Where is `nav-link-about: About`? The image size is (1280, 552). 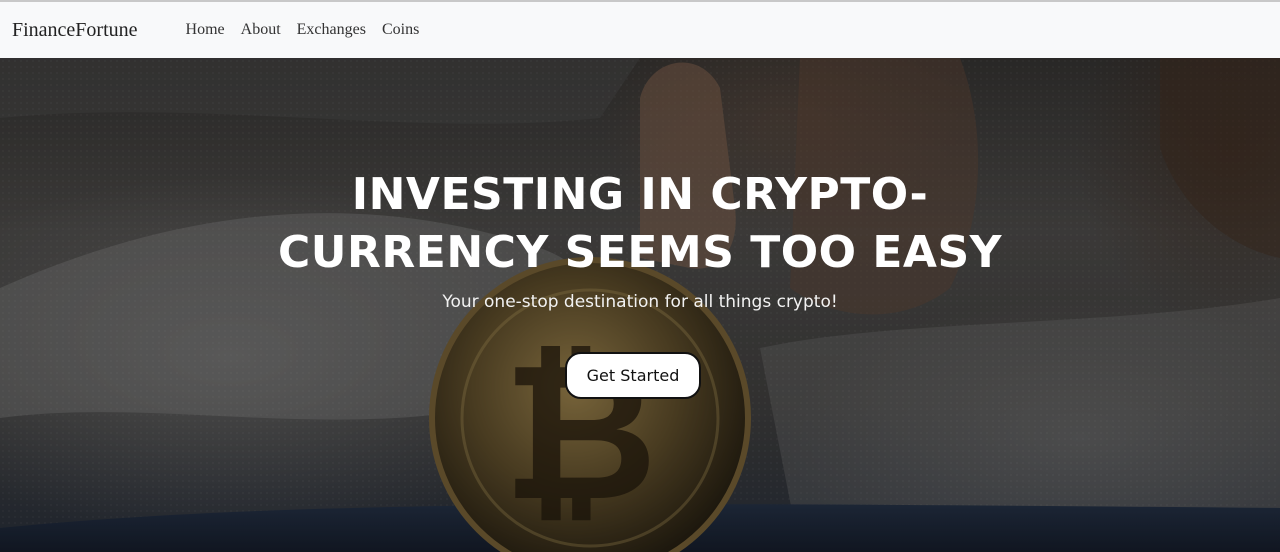
nav-link-about: About is located at coordinates (261, 30).